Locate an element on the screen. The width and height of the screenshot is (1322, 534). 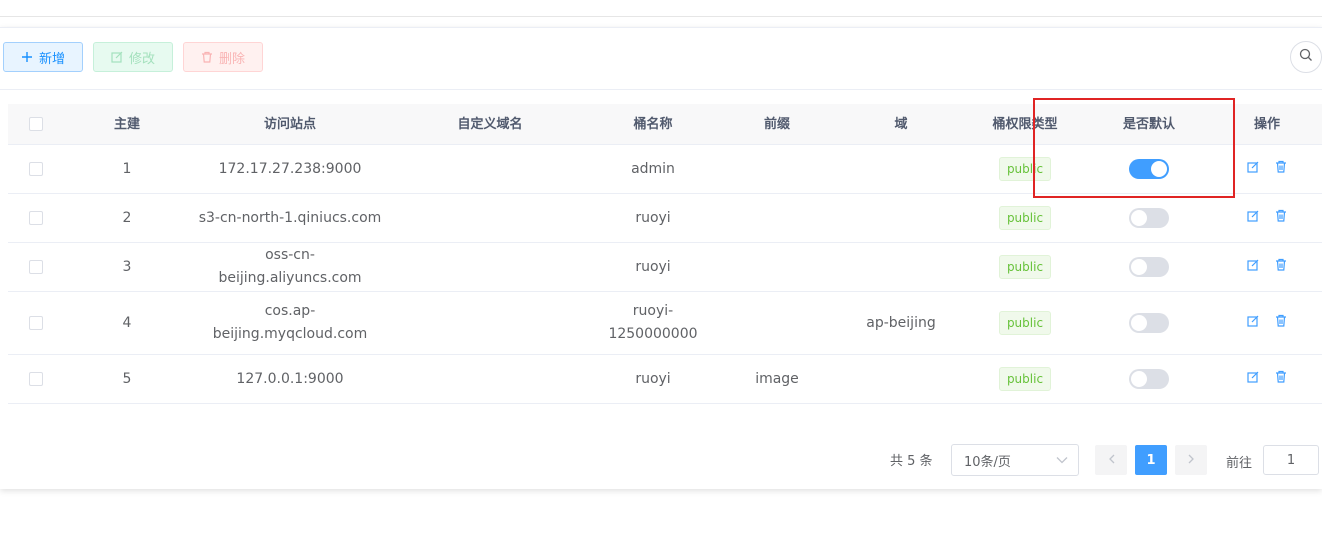
header-site: 访问站点 is located at coordinates (290, 124).